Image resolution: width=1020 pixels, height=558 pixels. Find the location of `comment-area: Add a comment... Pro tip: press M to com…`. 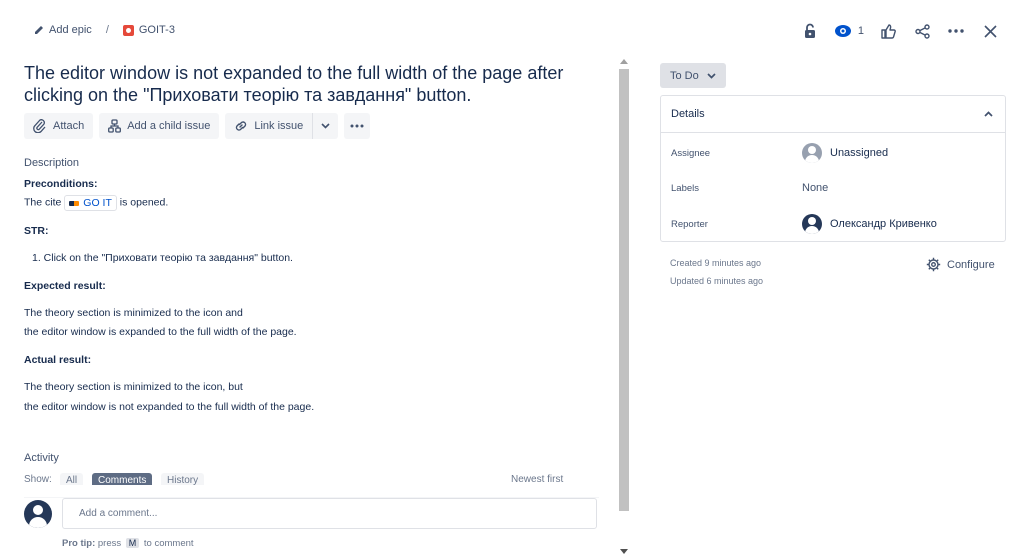

comment-area: Add a comment... Pro tip: press M to com… is located at coordinates (311, 527).